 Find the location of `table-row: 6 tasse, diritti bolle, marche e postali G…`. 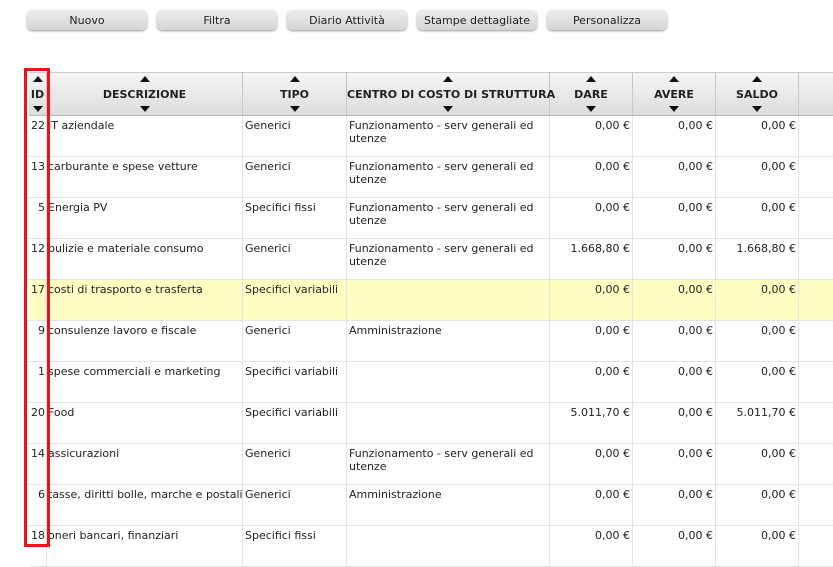

table-row: 6 tasse, diritti bolle, marche e postali G… is located at coordinates (431, 505).